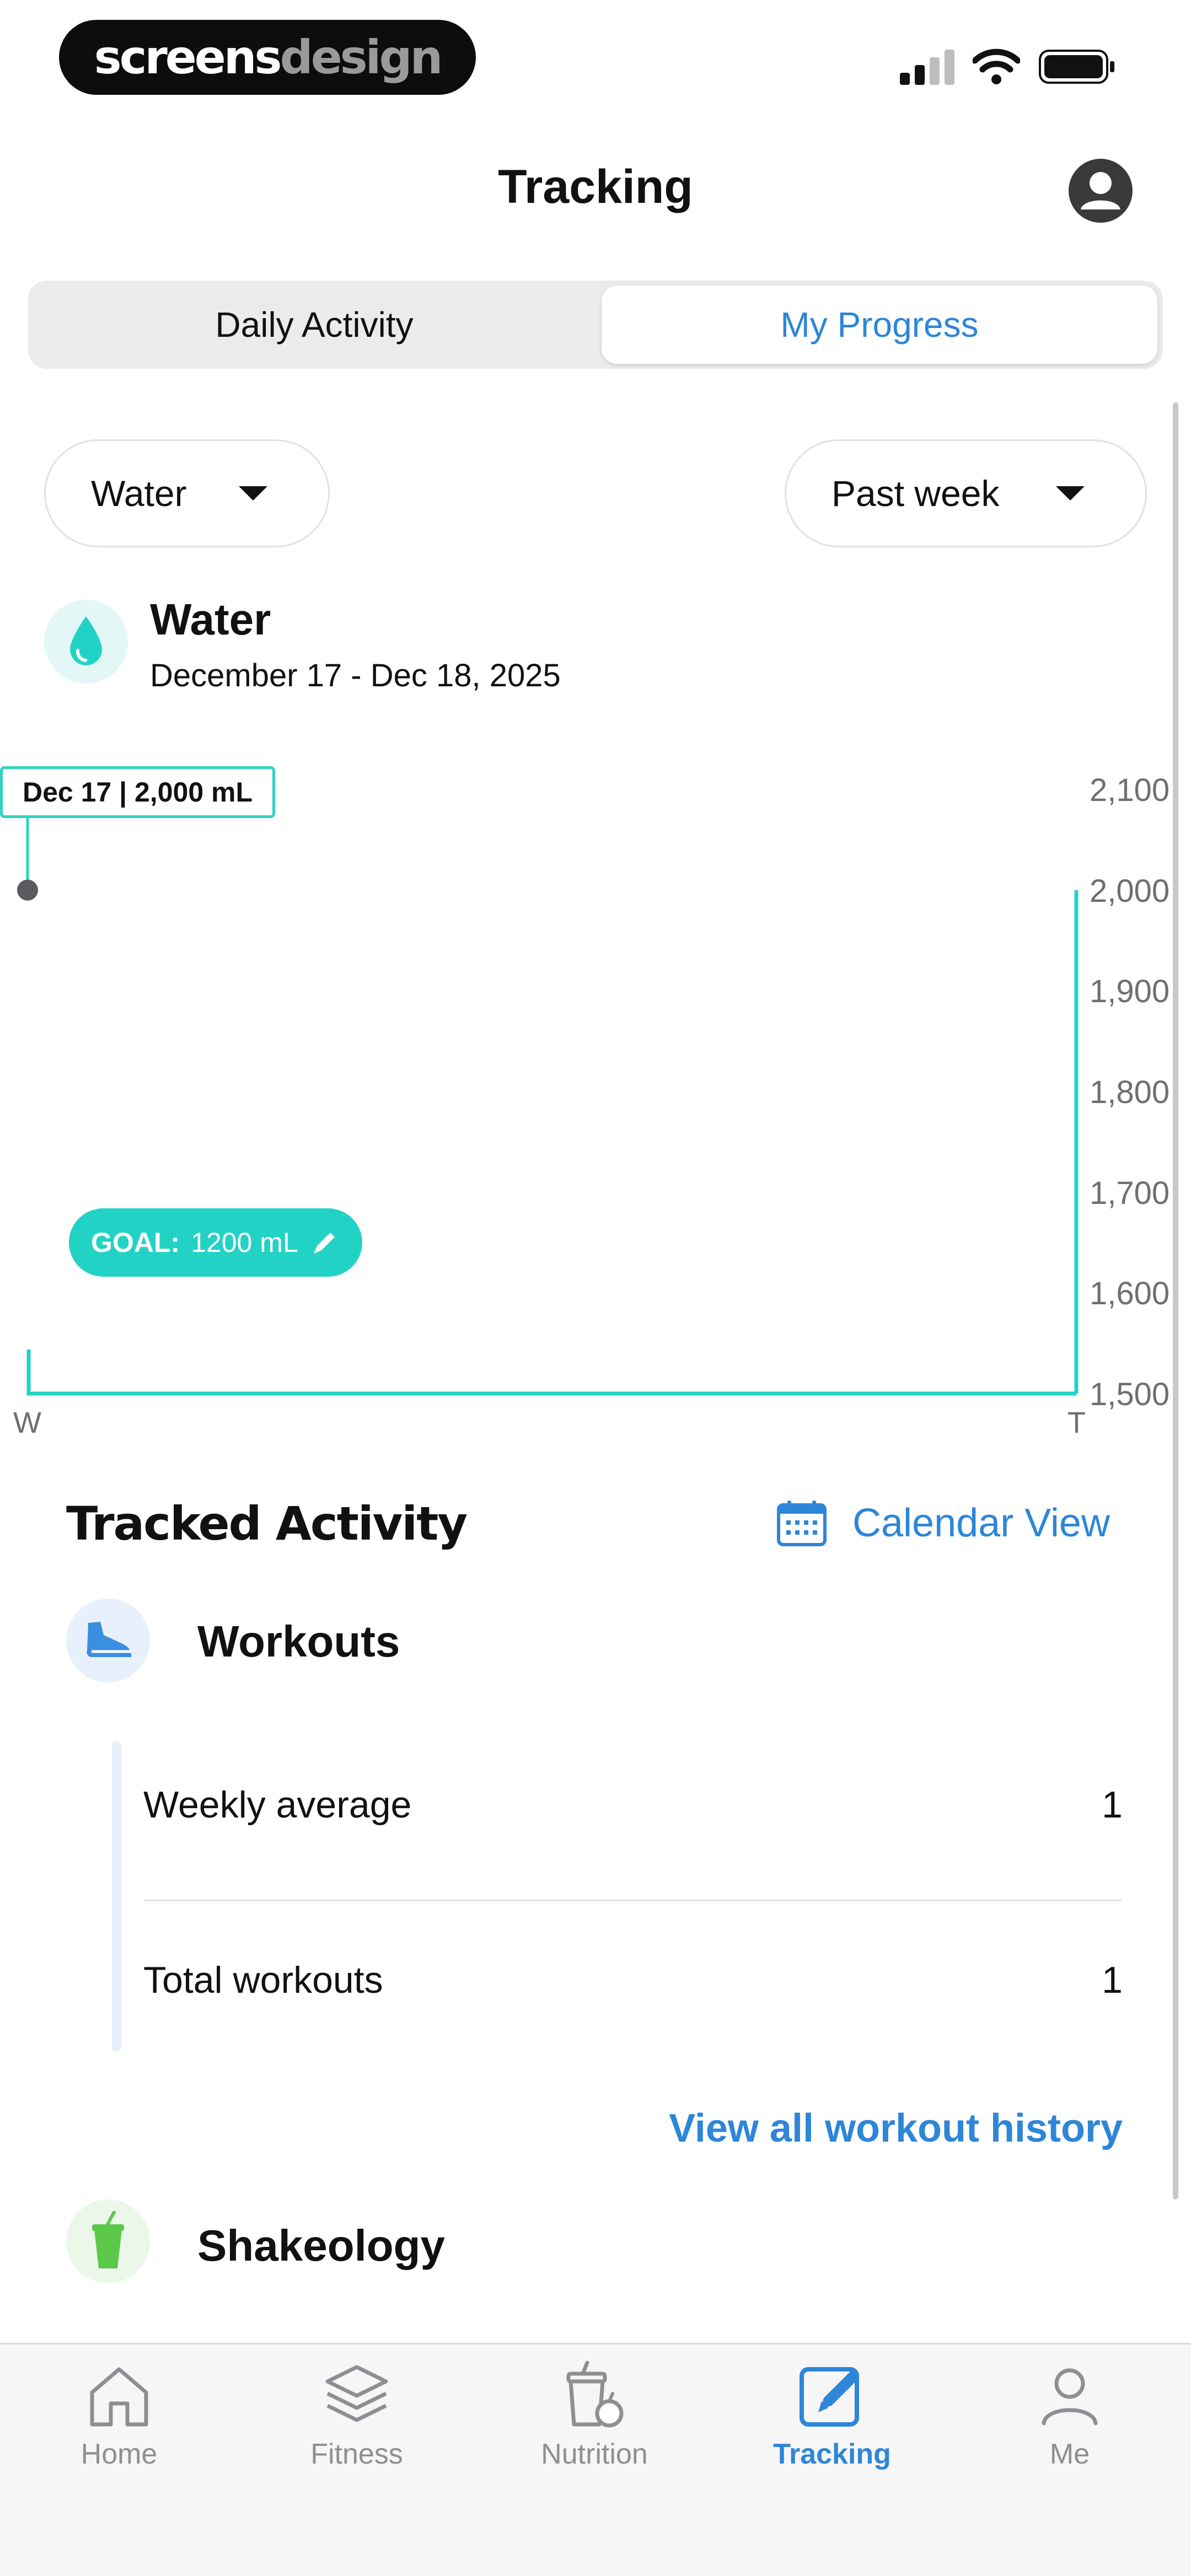  What do you see at coordinates (1069, 2454) in the screenshot?
I see `nav-me-label: Me` at bounding box center [1069, 2454].